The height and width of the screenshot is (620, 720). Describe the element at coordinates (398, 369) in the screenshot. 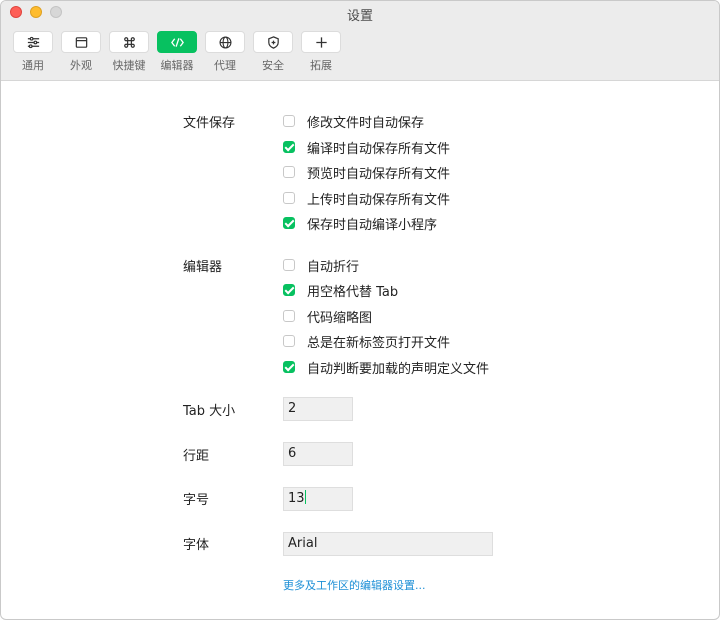

I see `option-label: 自动判断要加载的声明定义文件` at that location.